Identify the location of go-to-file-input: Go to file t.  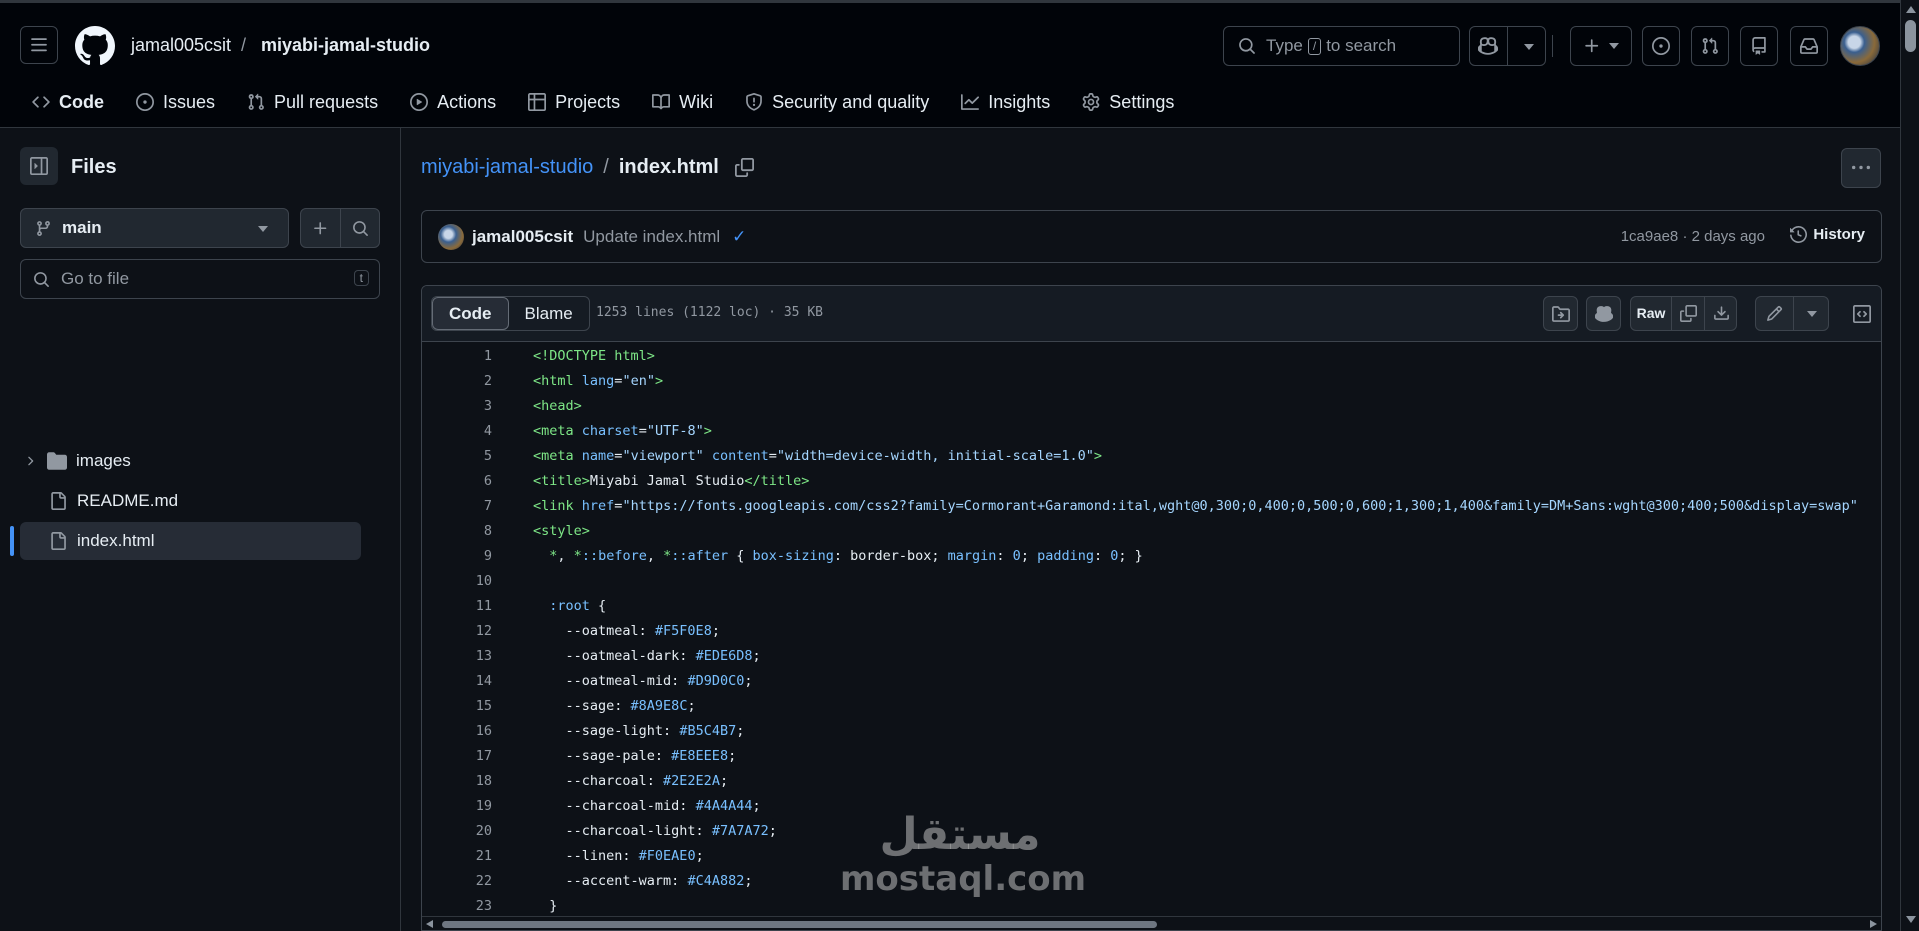
(200, 279).